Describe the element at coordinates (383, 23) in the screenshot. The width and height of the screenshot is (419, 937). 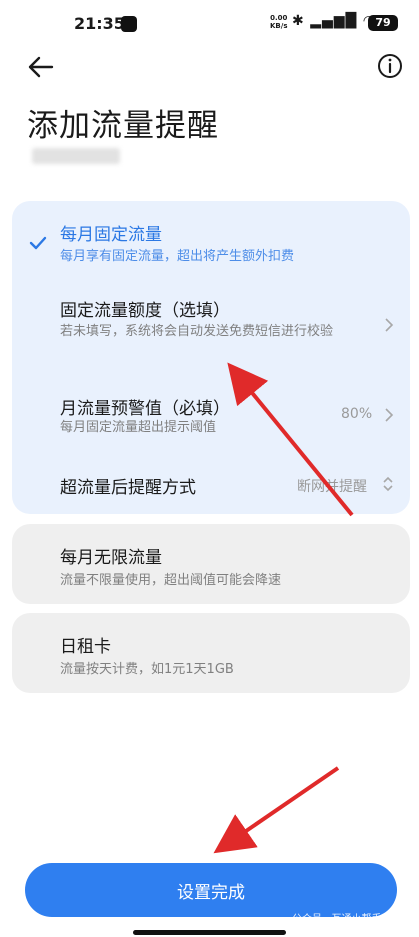
I see `battery-icon: 79` at that location.